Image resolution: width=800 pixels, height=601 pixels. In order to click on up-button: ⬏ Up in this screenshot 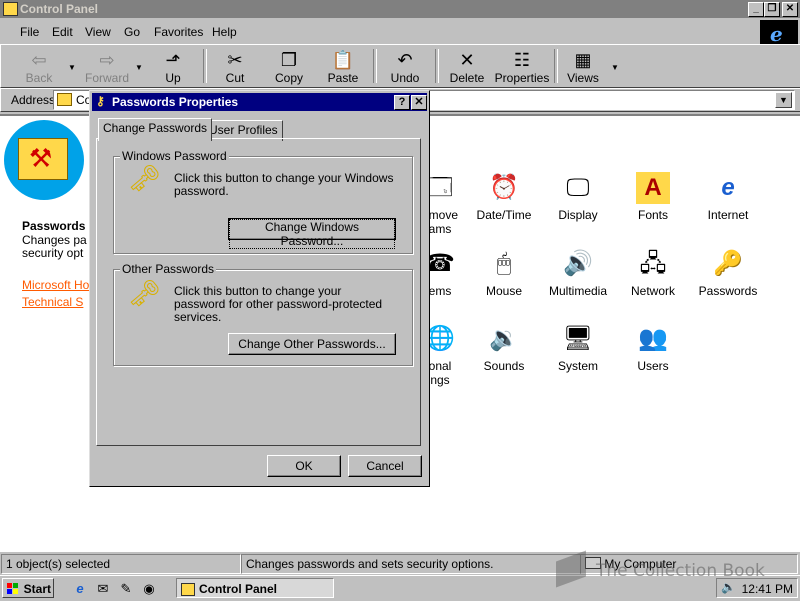, I will do `click(173, 68)`.